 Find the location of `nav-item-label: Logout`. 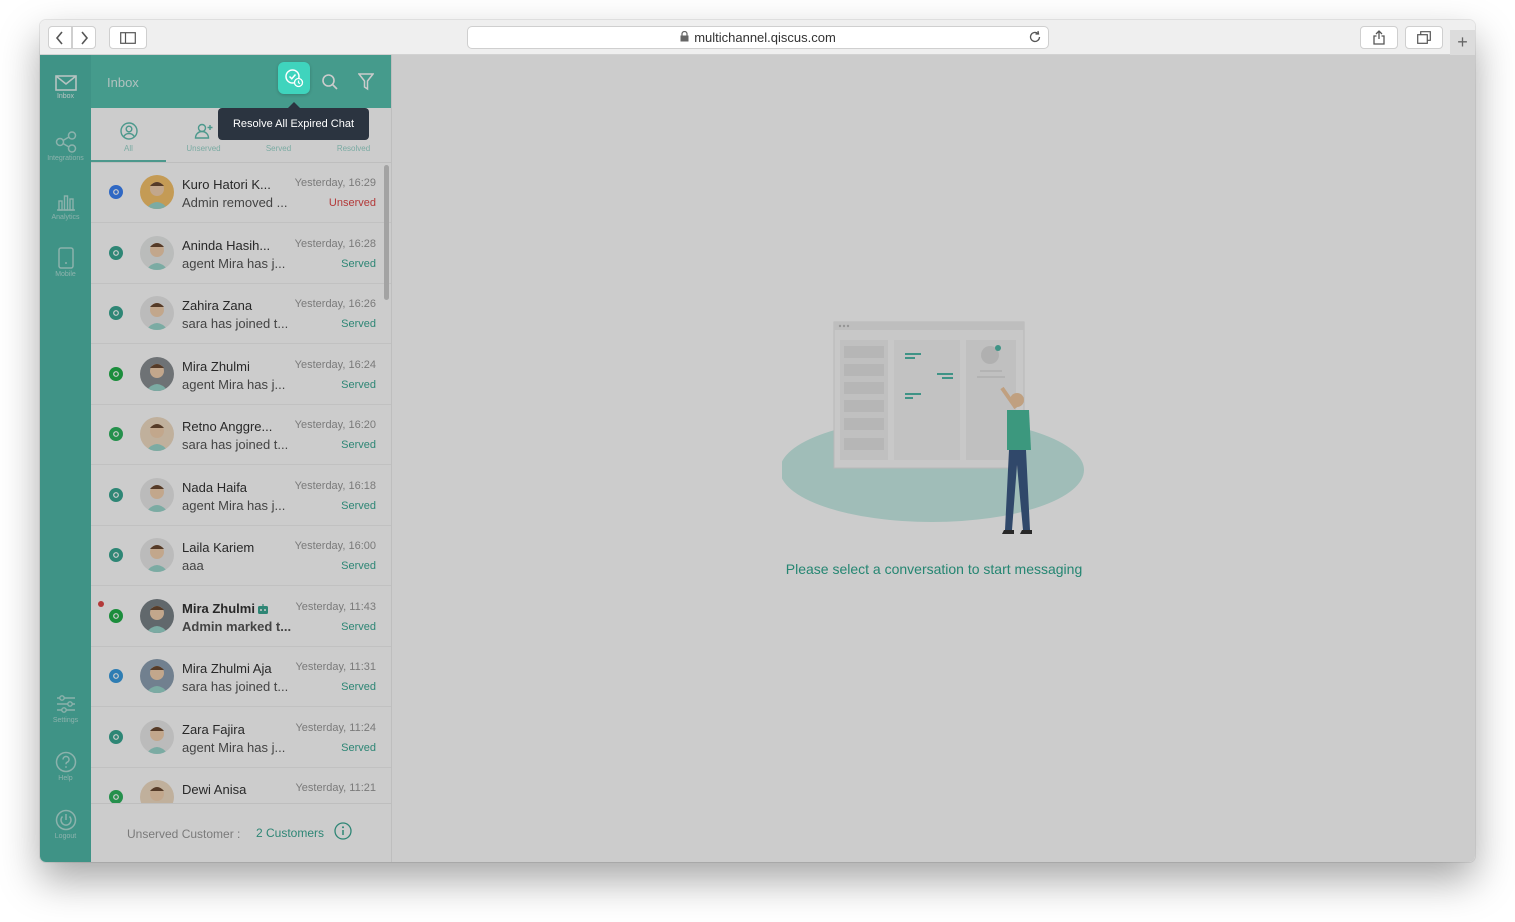

nav-item-label: Logout is located at coordinates (65, 836).